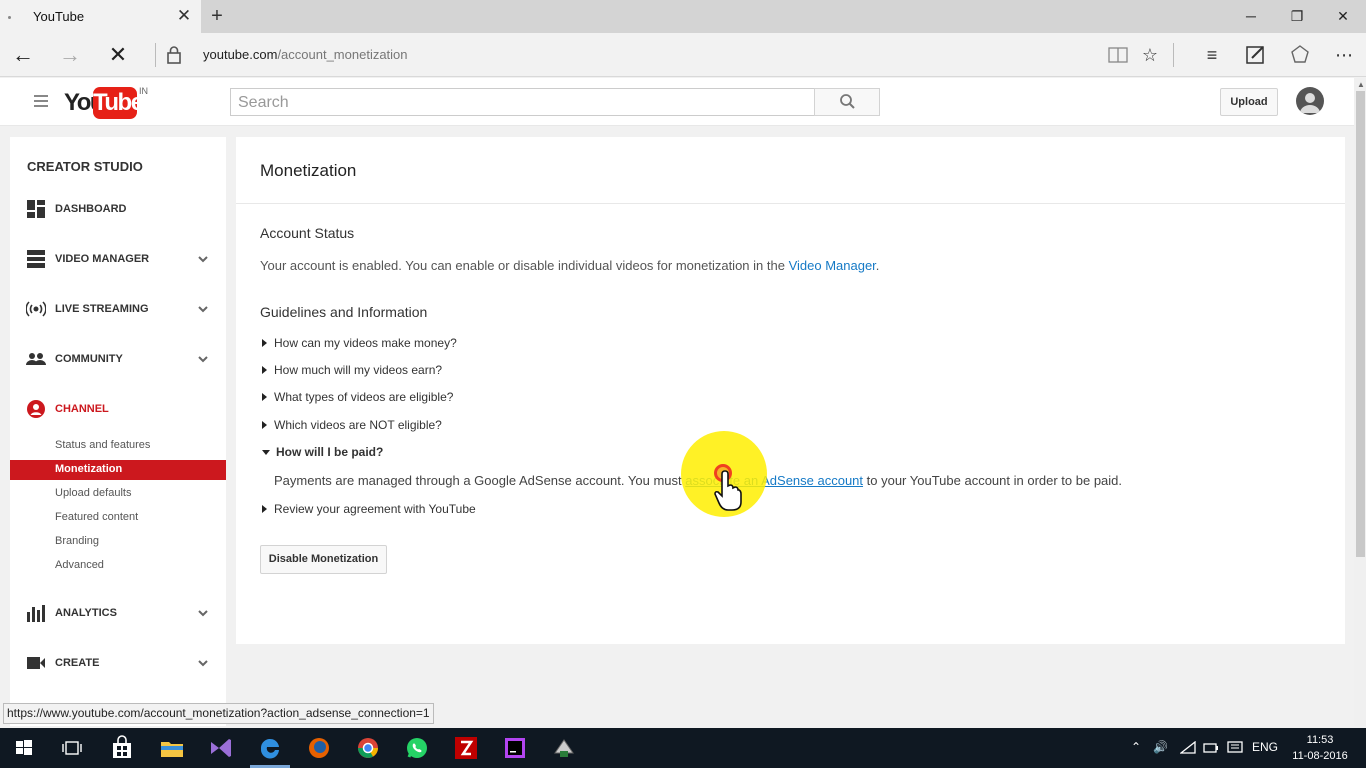 The image size is (1366, 768). Describe the element at coordinates (9, 17) in the screenshot. I see `tab-loading-icon` at that location.